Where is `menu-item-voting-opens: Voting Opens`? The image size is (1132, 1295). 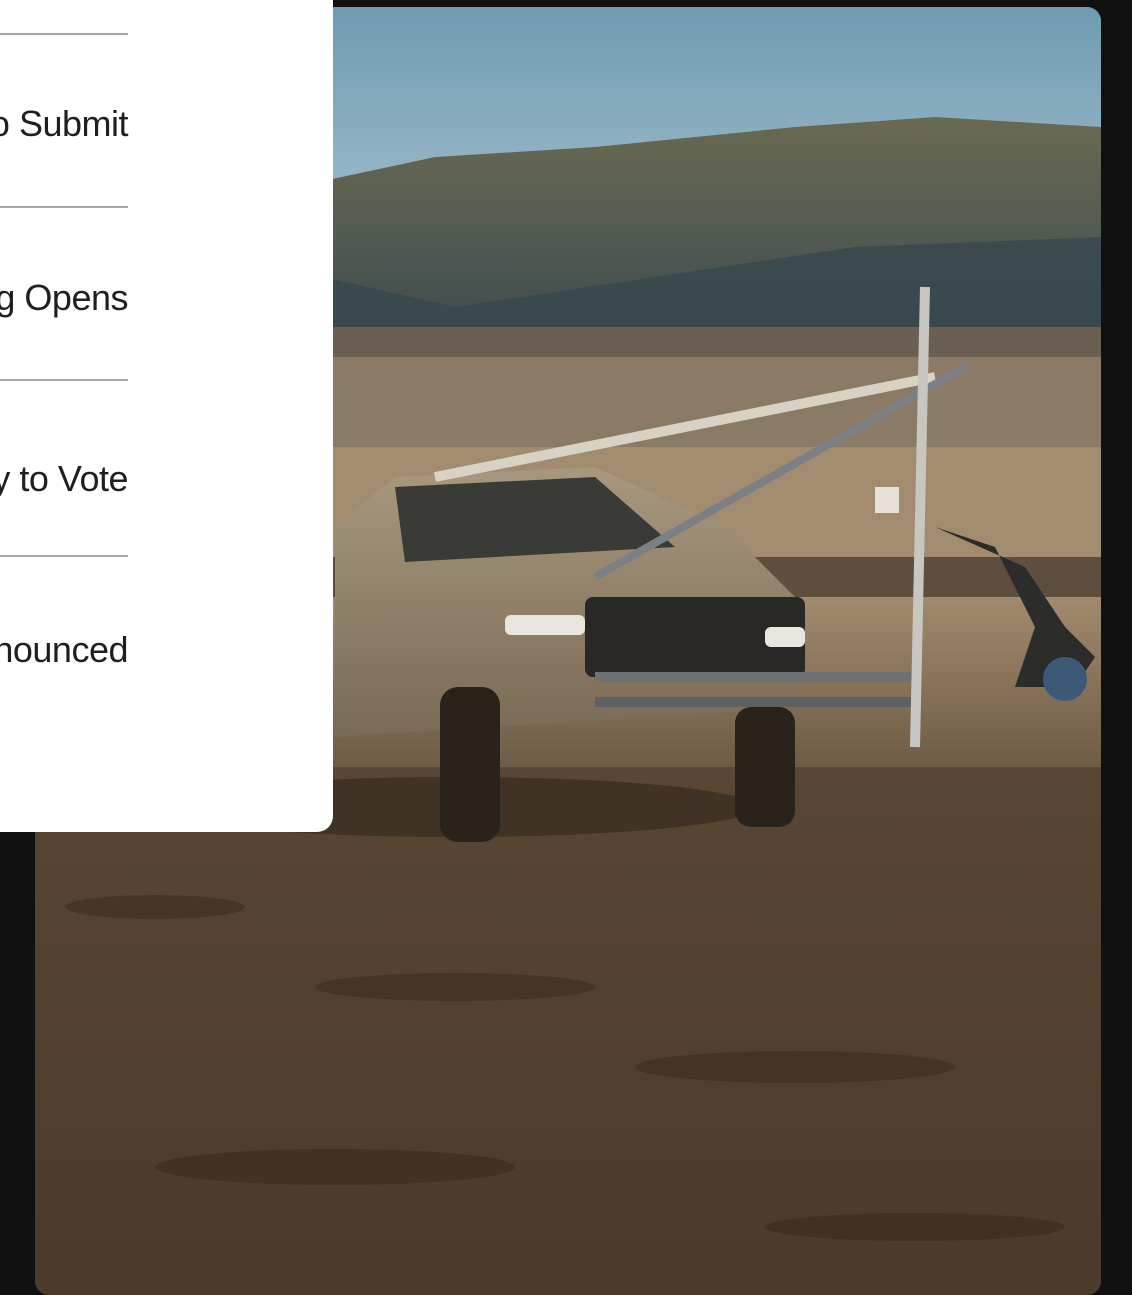
menu-item-voting-opens: Voting Opens is located at coordinates (64, 298).